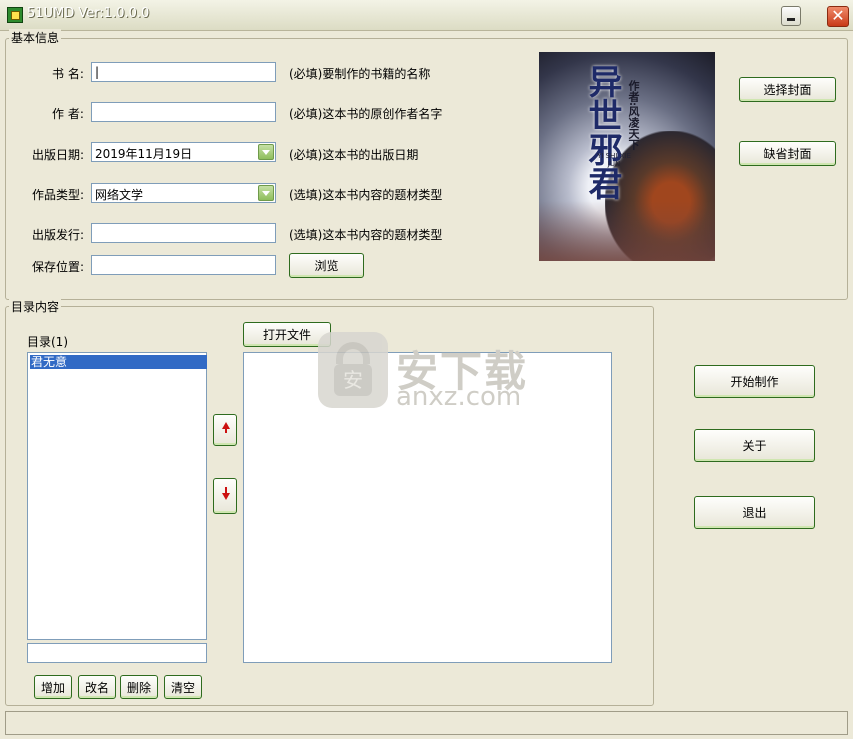 This screenshot has width=853, height=739. I want to click on watermark-url: anxz.com, so click(459, 397).